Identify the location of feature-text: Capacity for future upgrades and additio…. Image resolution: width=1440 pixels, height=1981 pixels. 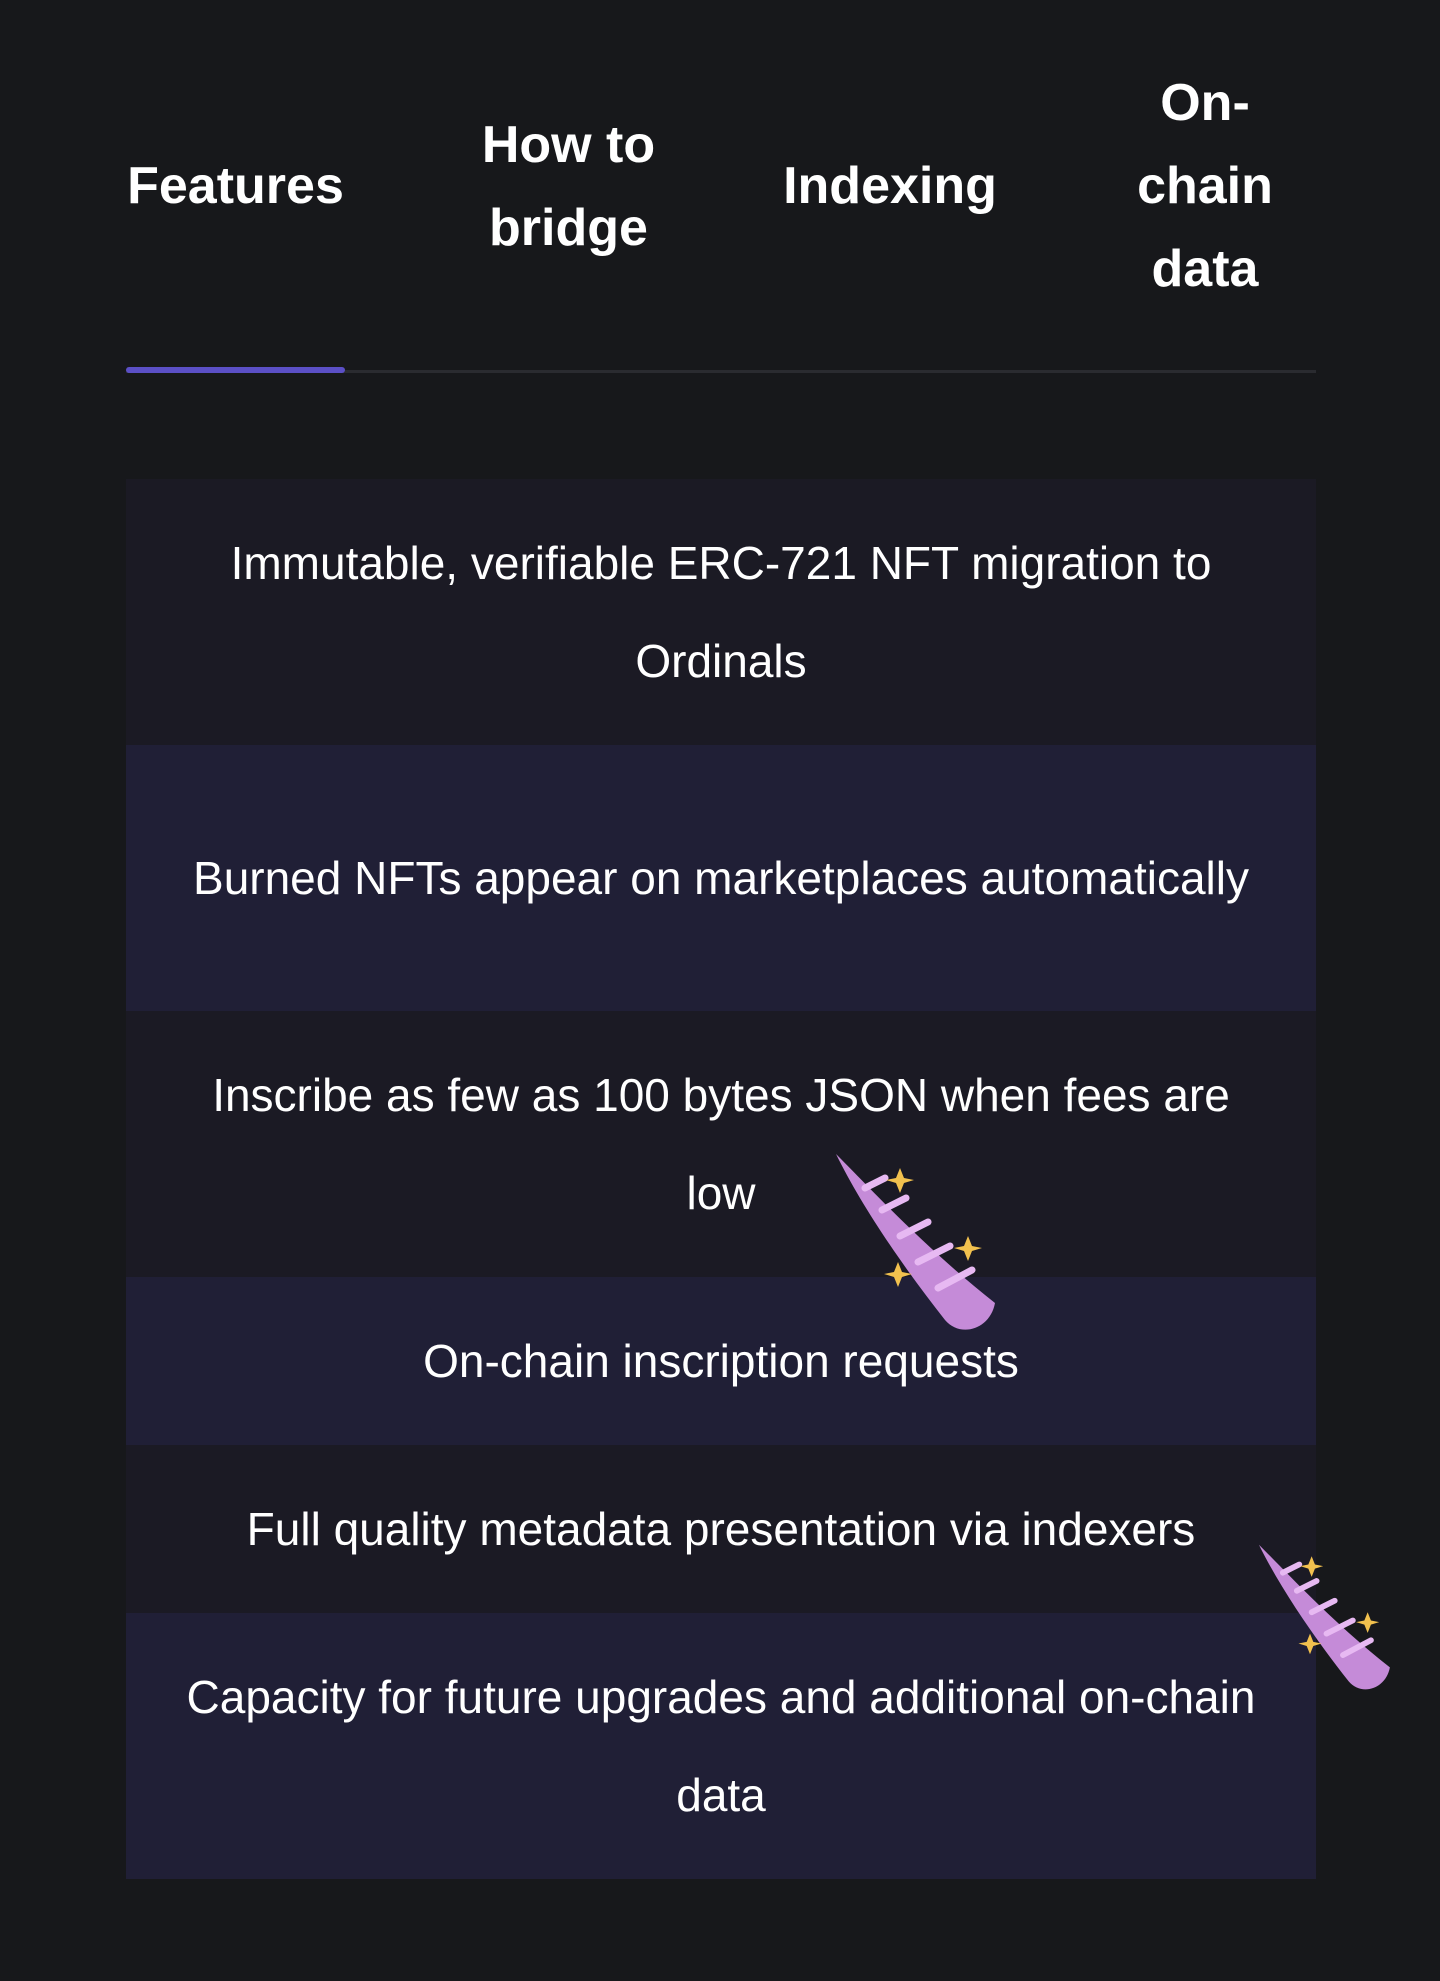
(721, 1746).